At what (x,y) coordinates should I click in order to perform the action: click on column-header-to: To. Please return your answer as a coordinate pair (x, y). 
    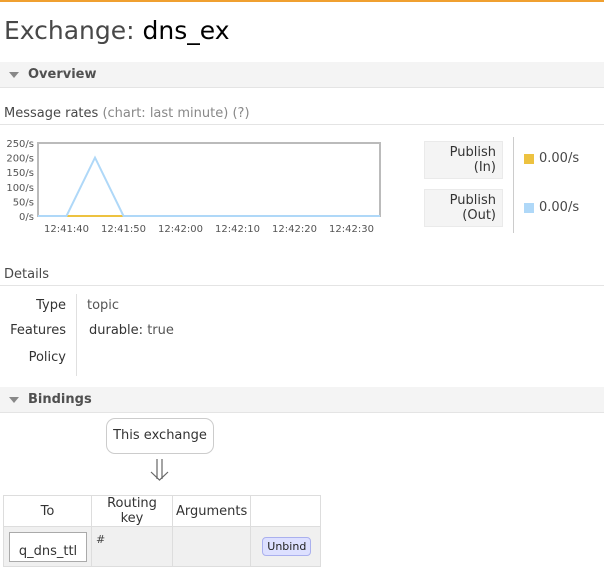
    Looking at the image, I should click on (47, 511).